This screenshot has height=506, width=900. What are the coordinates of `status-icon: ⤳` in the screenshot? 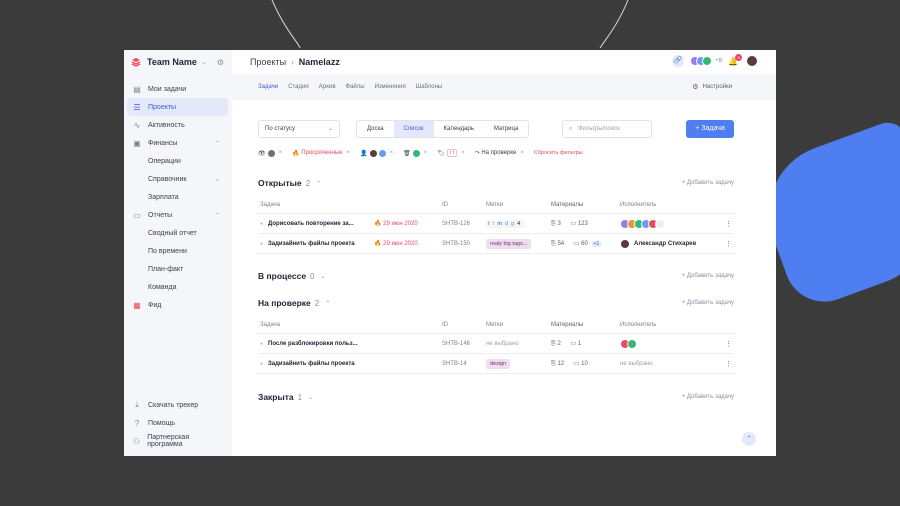 It's located at (477, 152).